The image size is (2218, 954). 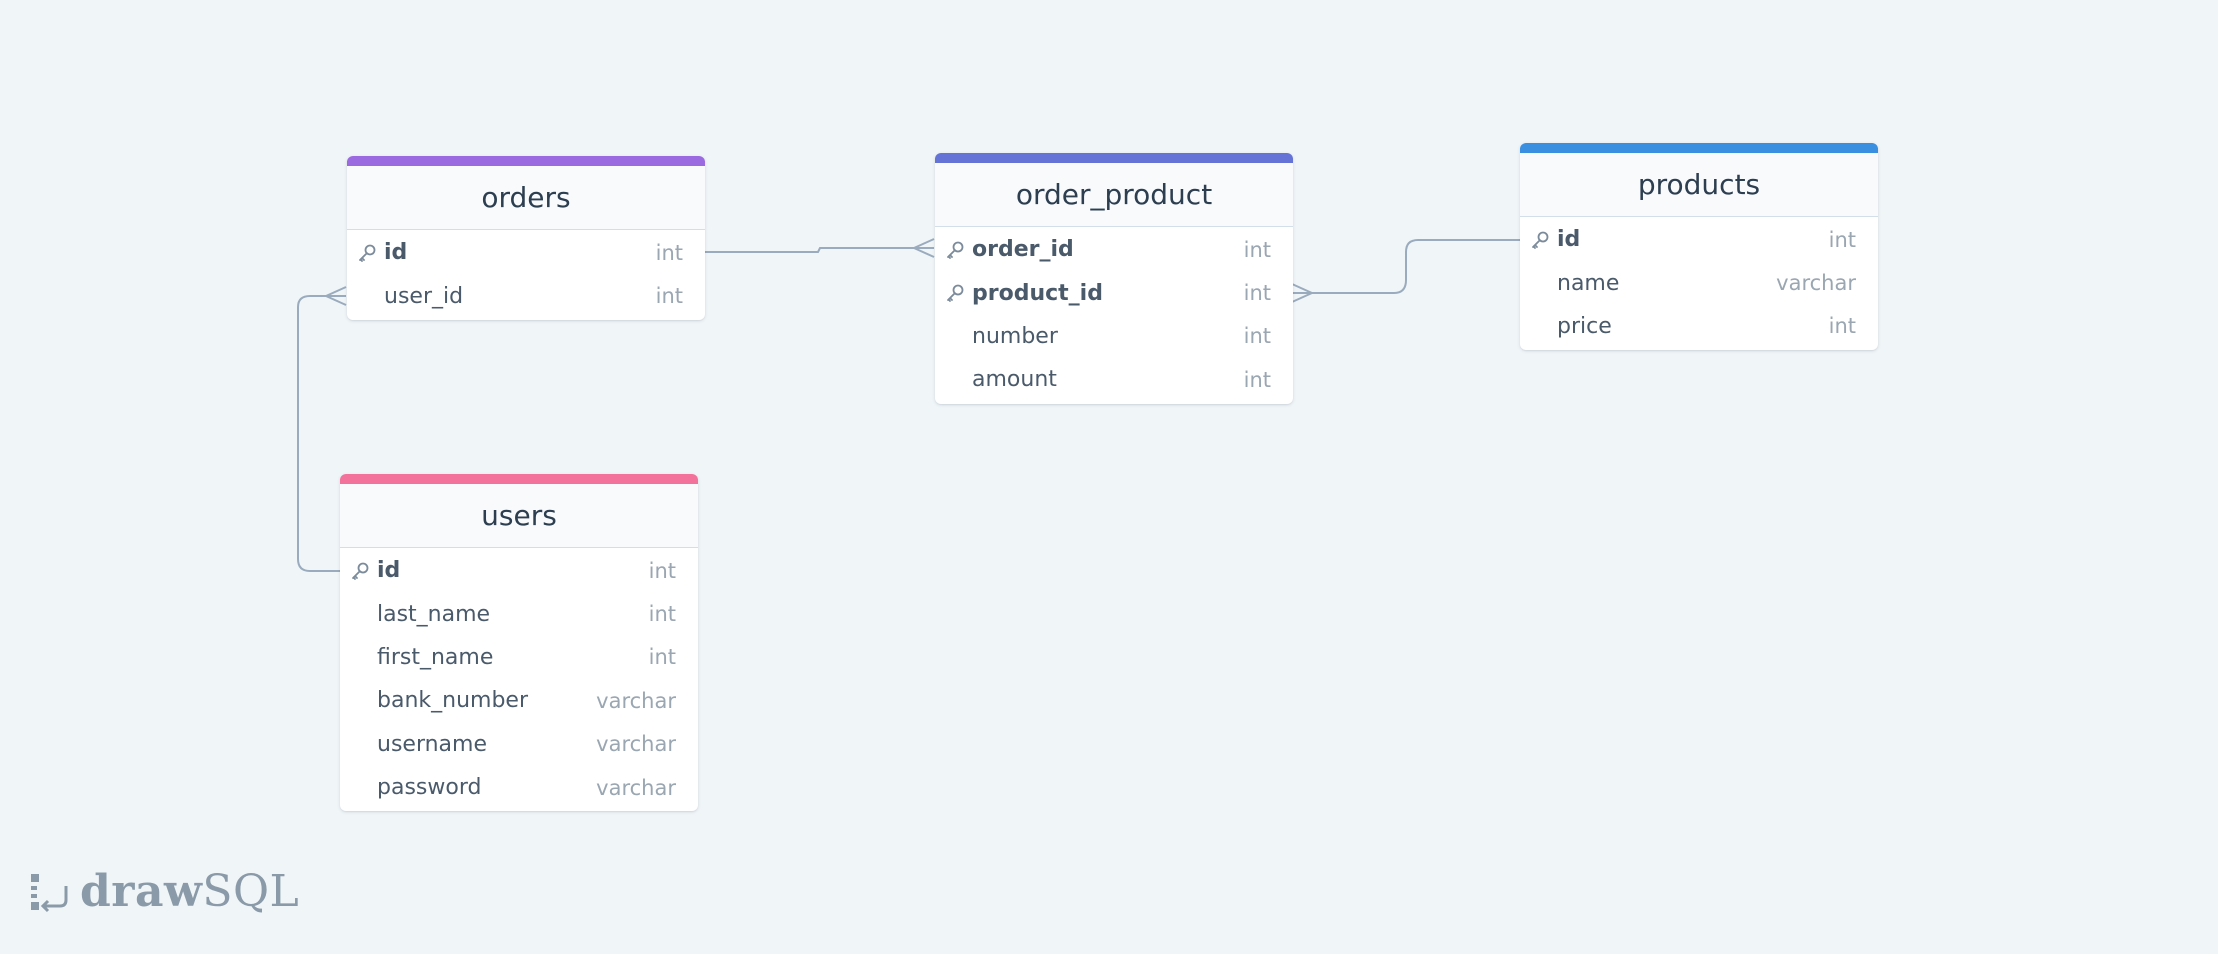 I want to click on table-orders: orders id int user_id int, so click(x=526, y=238).